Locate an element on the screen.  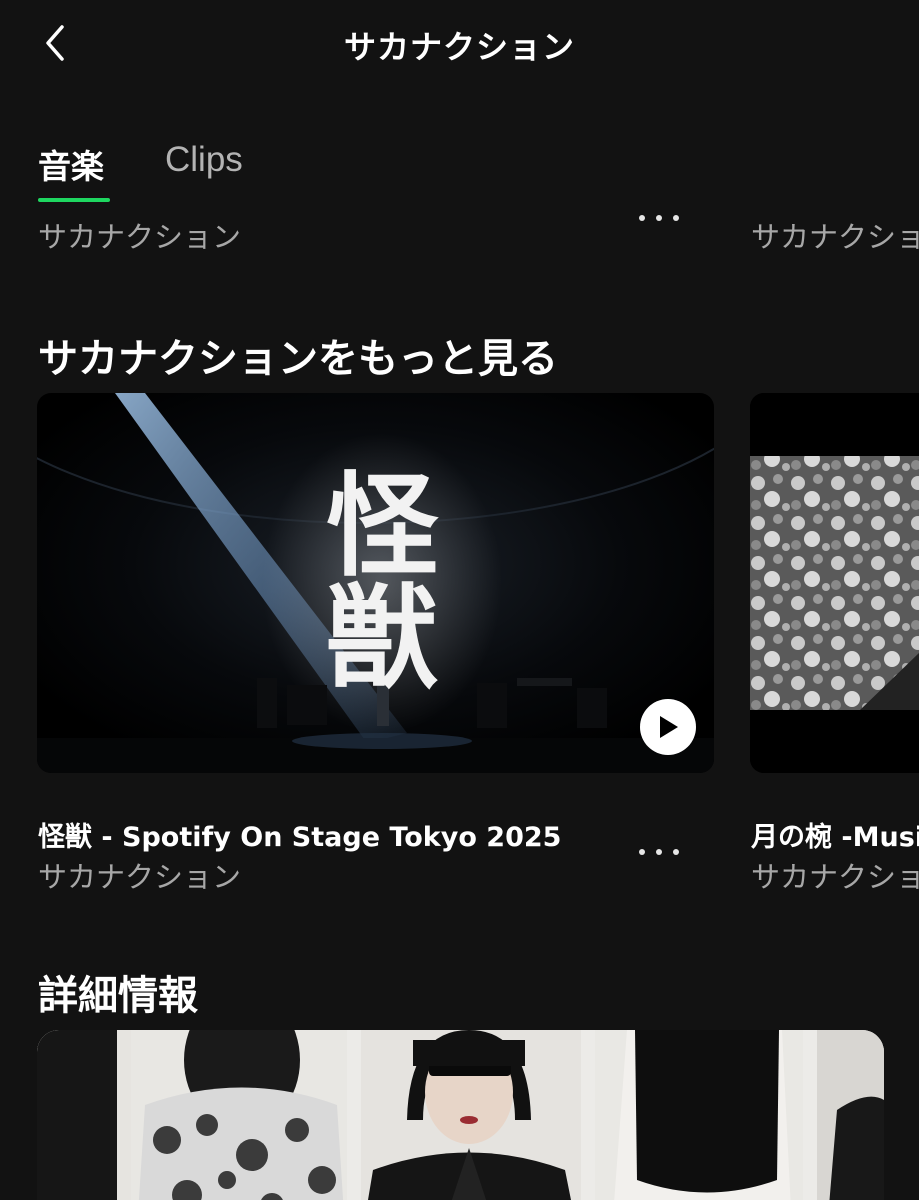
tab-clips: Clips is located at coordinates (204, 160).